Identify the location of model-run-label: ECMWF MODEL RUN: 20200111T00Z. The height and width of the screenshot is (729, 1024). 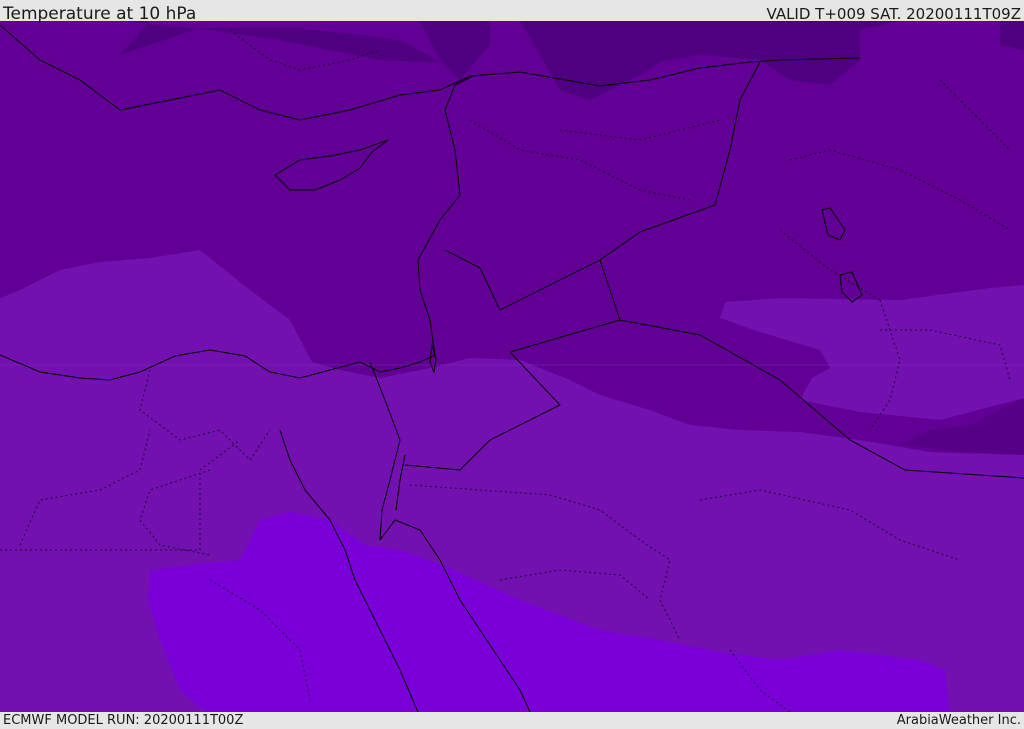
(123, 720).